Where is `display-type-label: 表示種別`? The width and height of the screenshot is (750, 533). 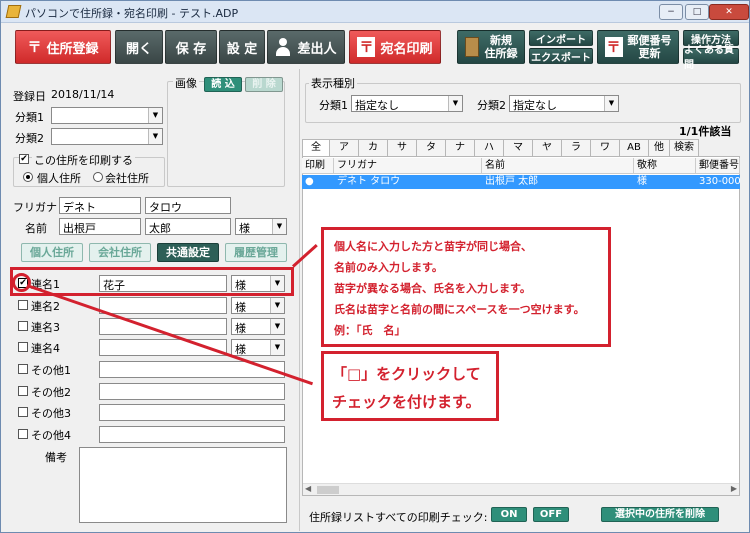
display-type-label: 表示種別 is located at coordinates (333, 83).